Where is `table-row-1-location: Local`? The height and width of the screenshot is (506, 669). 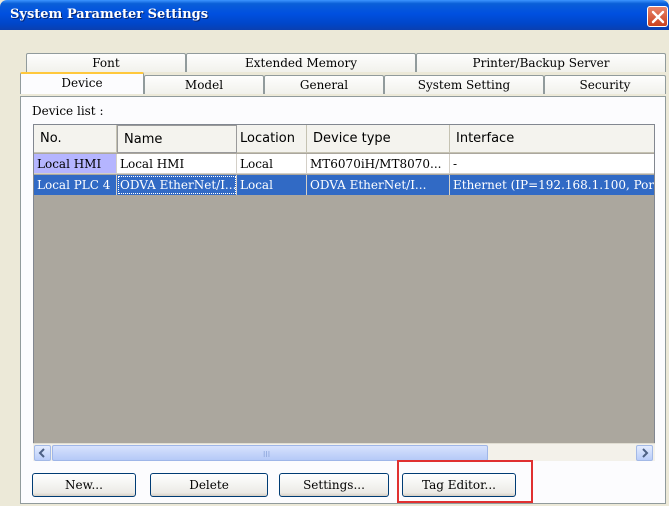
table-row-1-location: Local is located at coordinates (272, 164).